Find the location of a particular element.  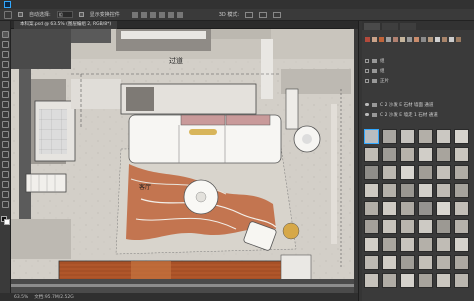

gradient-tool-icon is located at coordinates (5, 144).